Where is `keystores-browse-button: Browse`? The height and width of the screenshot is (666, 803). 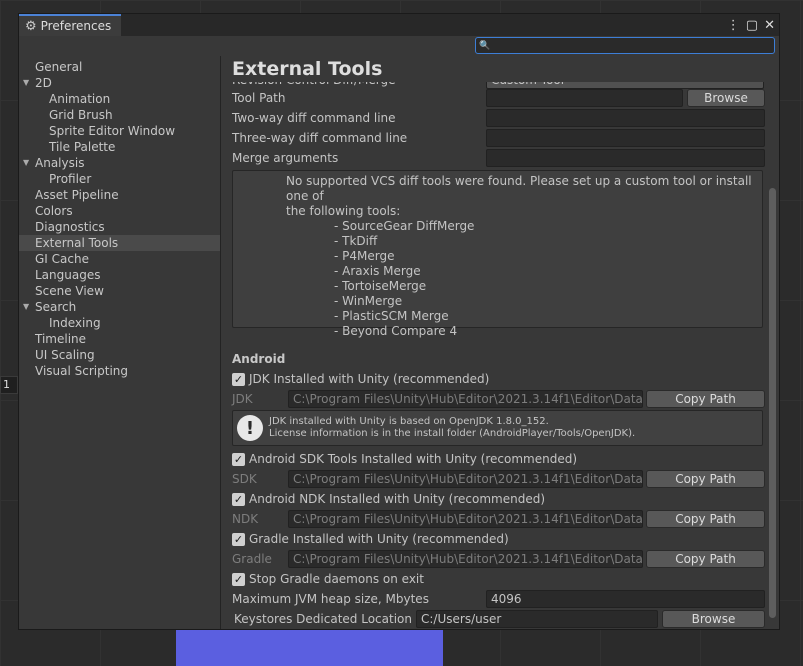
keystores-browse-button: Browse is located at coordinates (713, 619).